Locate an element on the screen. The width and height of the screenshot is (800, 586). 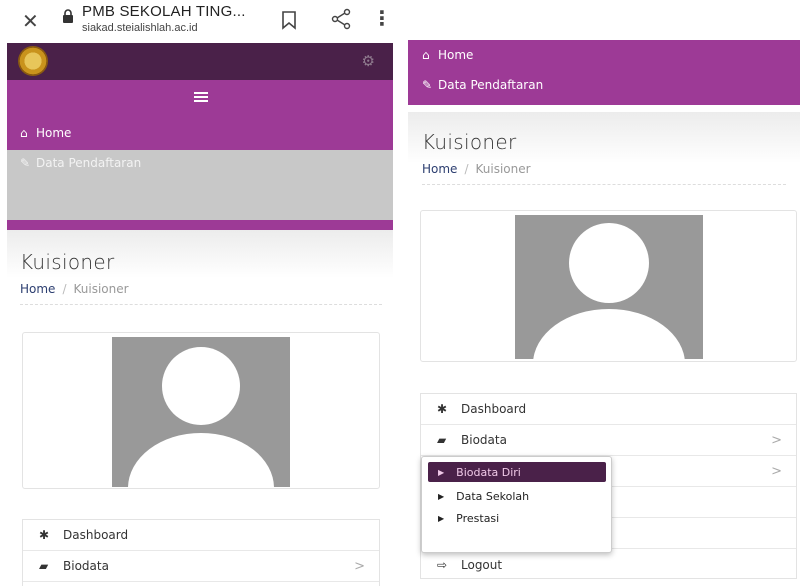
submenu-item-biodata-diri: ▶ Biodata Diri is located at coordinates (517, 472).